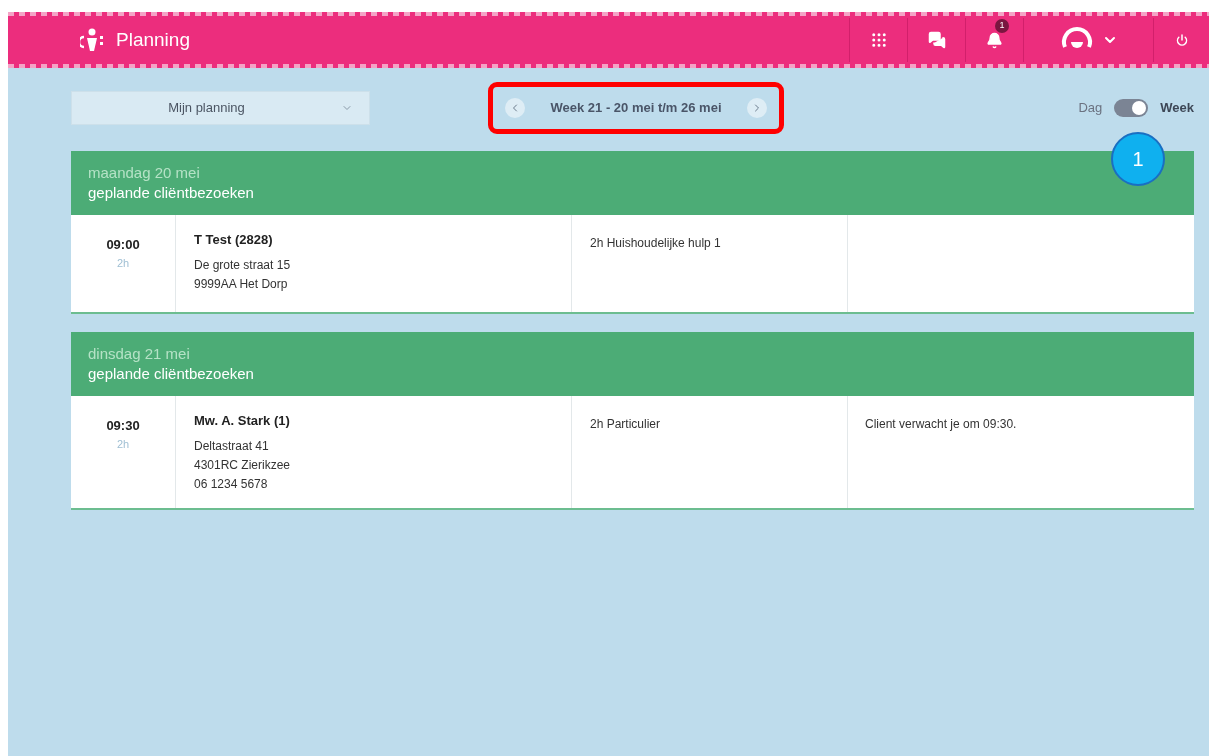 The image size is (1209, 756). Describe the element at coordinates (231, 484) in the screenshot. I see `address-line: 06 1234 5678` at that location.